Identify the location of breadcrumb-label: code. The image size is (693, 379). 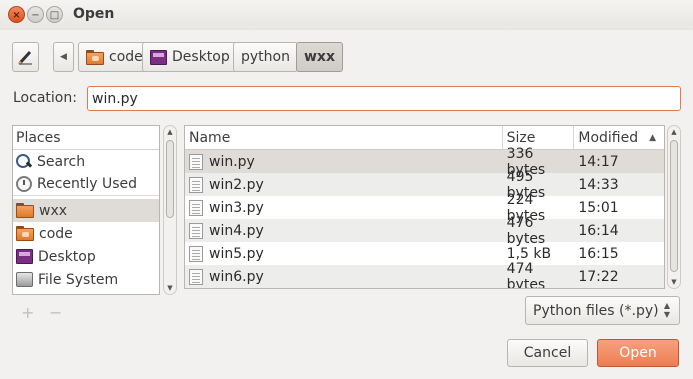
(126, 57).